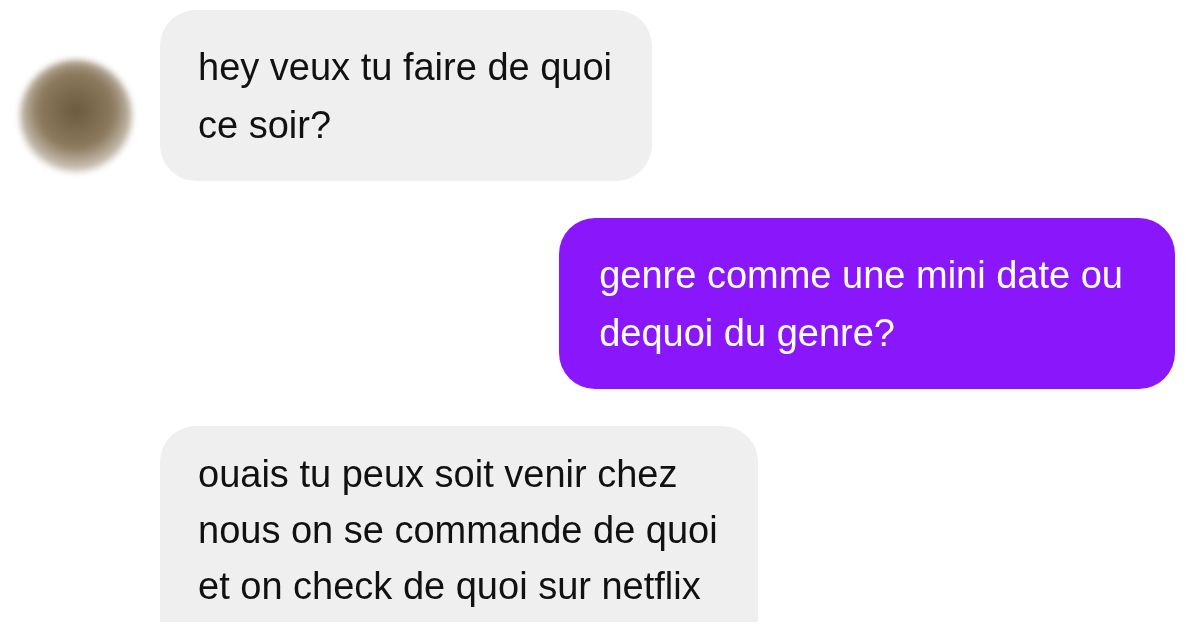  I want to click on sent-message-bubble: genre comme une mini date ou dequoi du genre?, so click(867, 303).